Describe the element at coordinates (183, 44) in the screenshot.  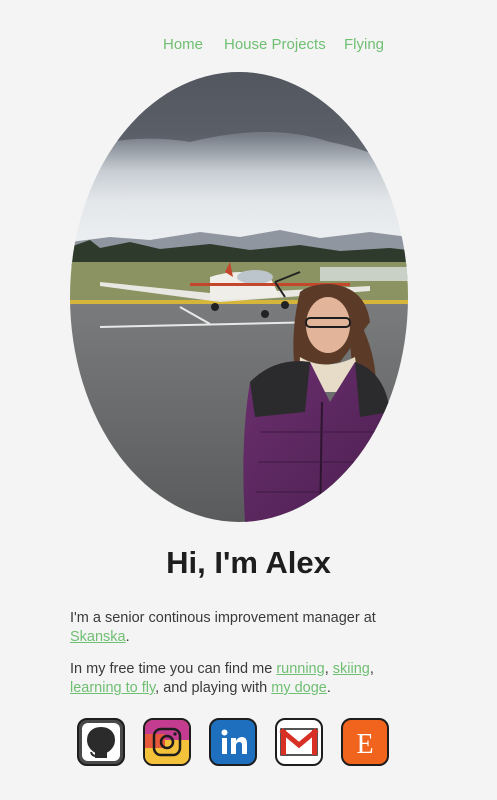
I see `nav-home-link: Home` at that location.